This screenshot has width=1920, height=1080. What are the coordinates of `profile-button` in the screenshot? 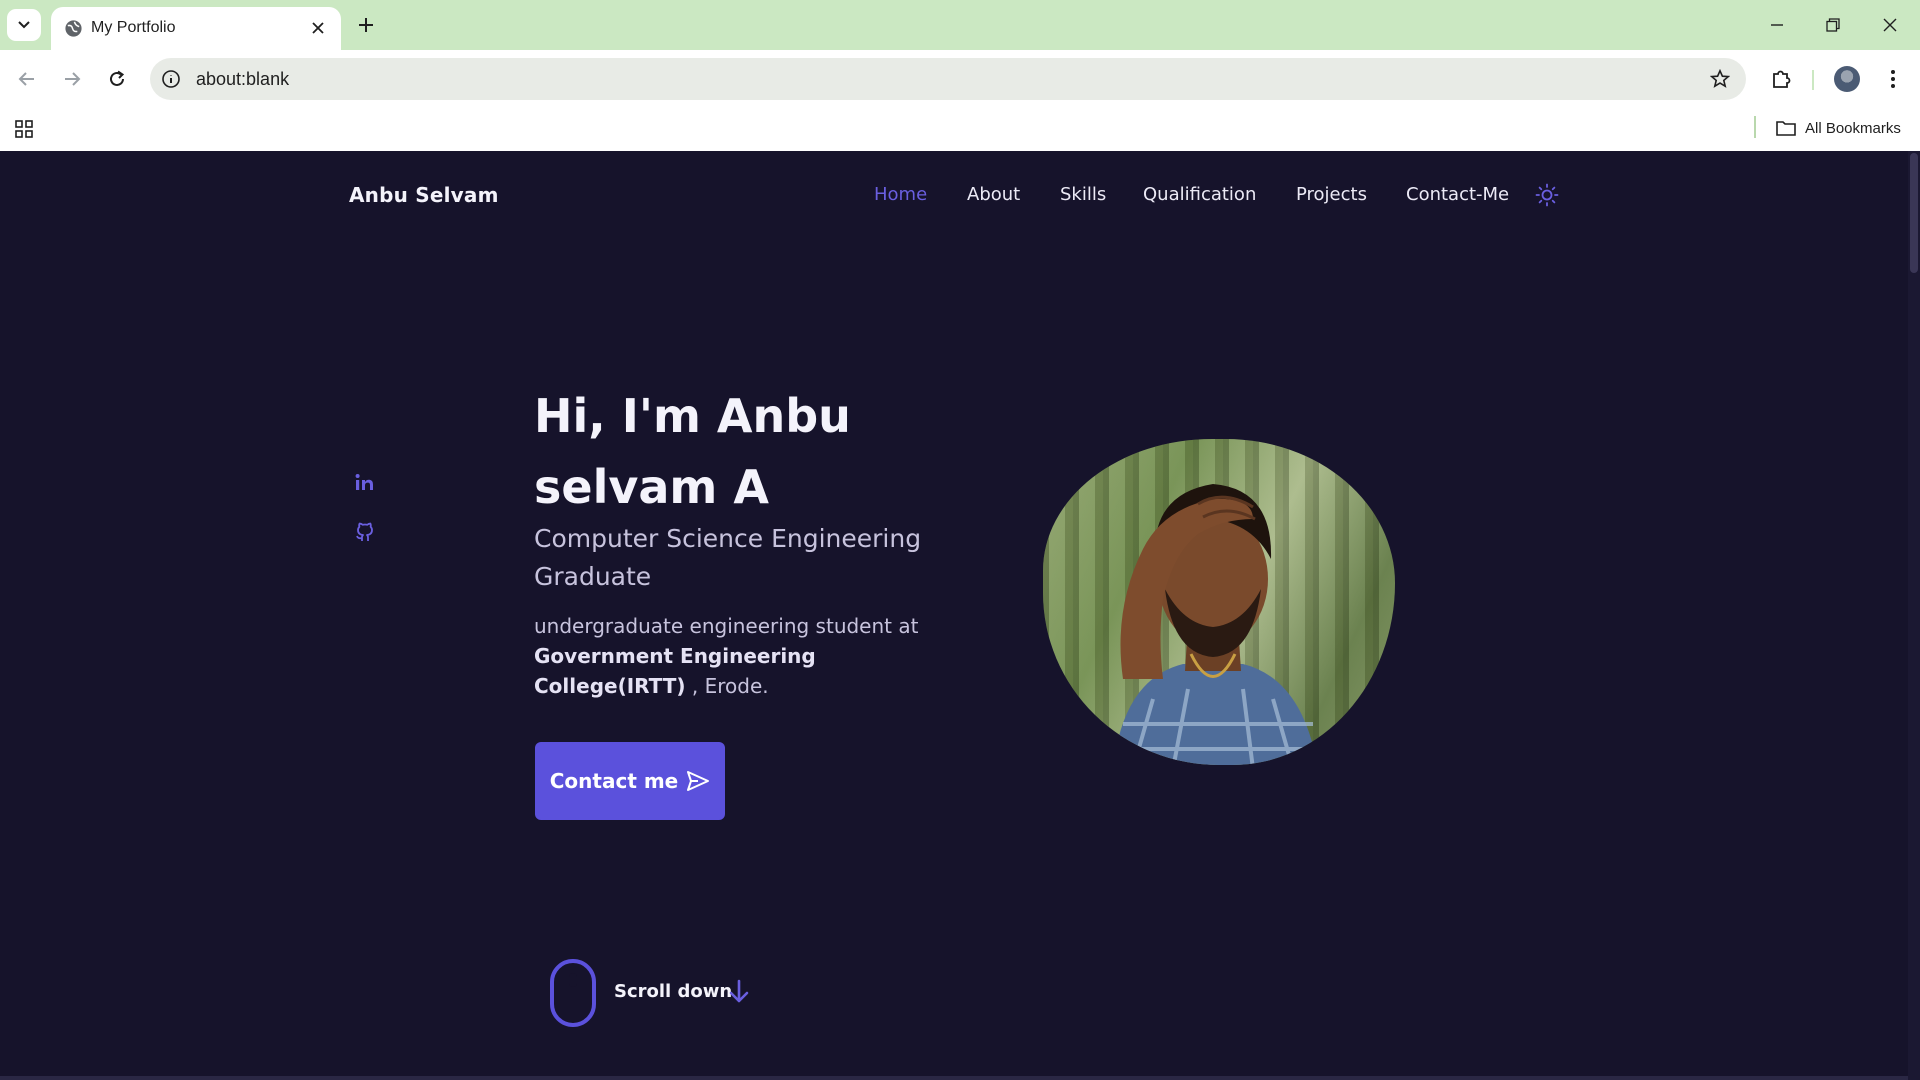 It's located at (1847, 79).